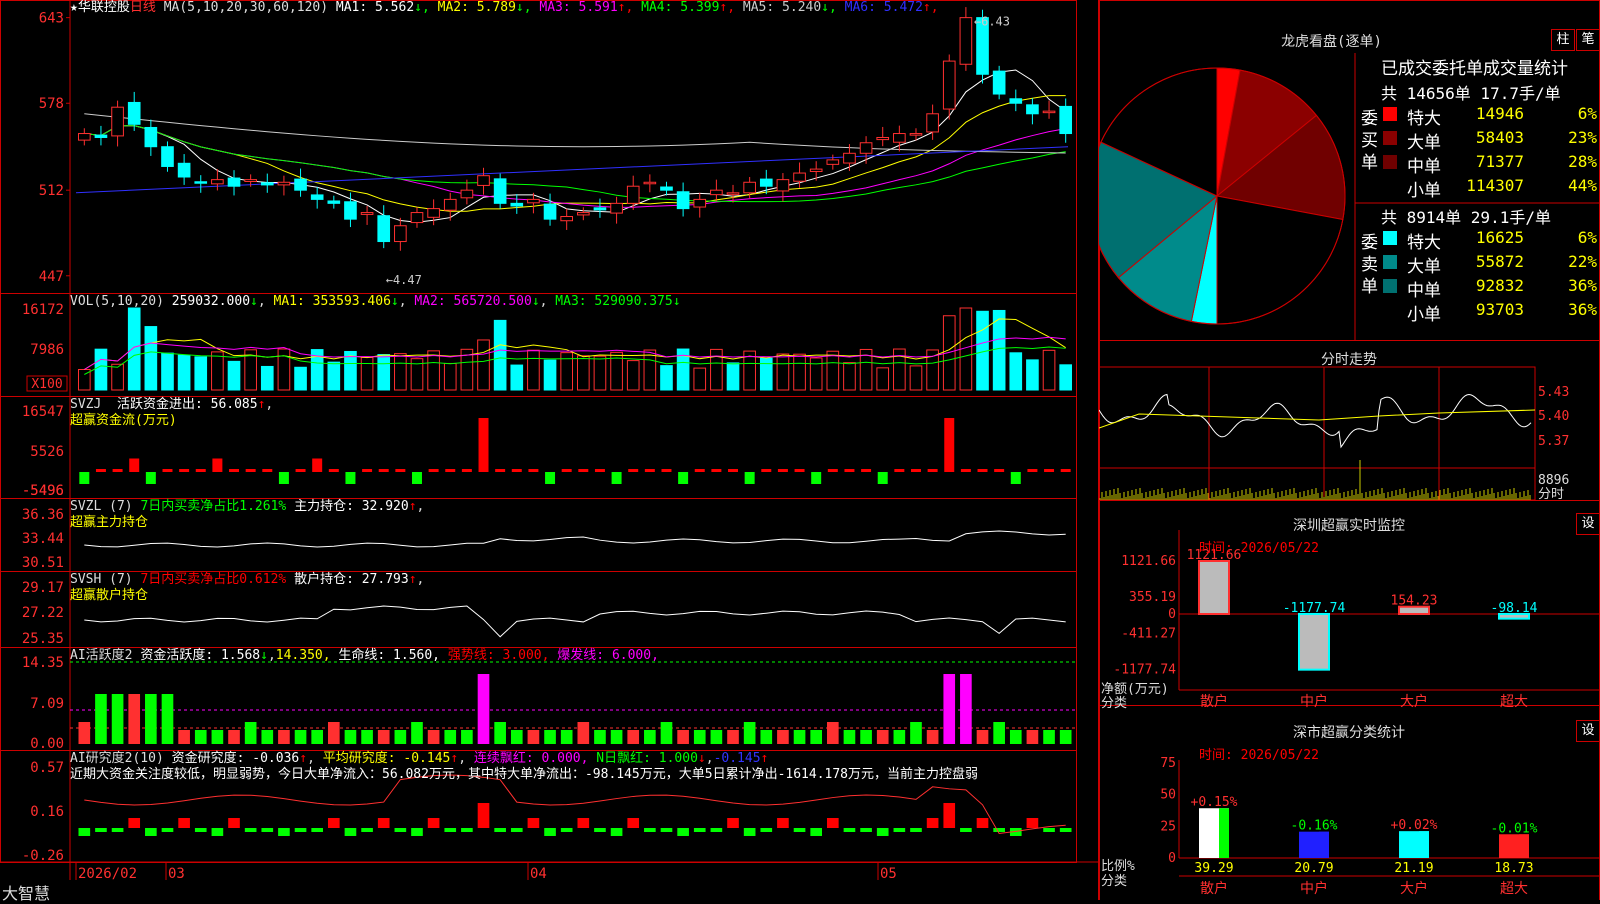 This screenshot has width=1600, height=904. What do you see at coordinates (1424, 243) in the screenshot?
I see `order-type: 特大` at bounding box center [1424, 243].